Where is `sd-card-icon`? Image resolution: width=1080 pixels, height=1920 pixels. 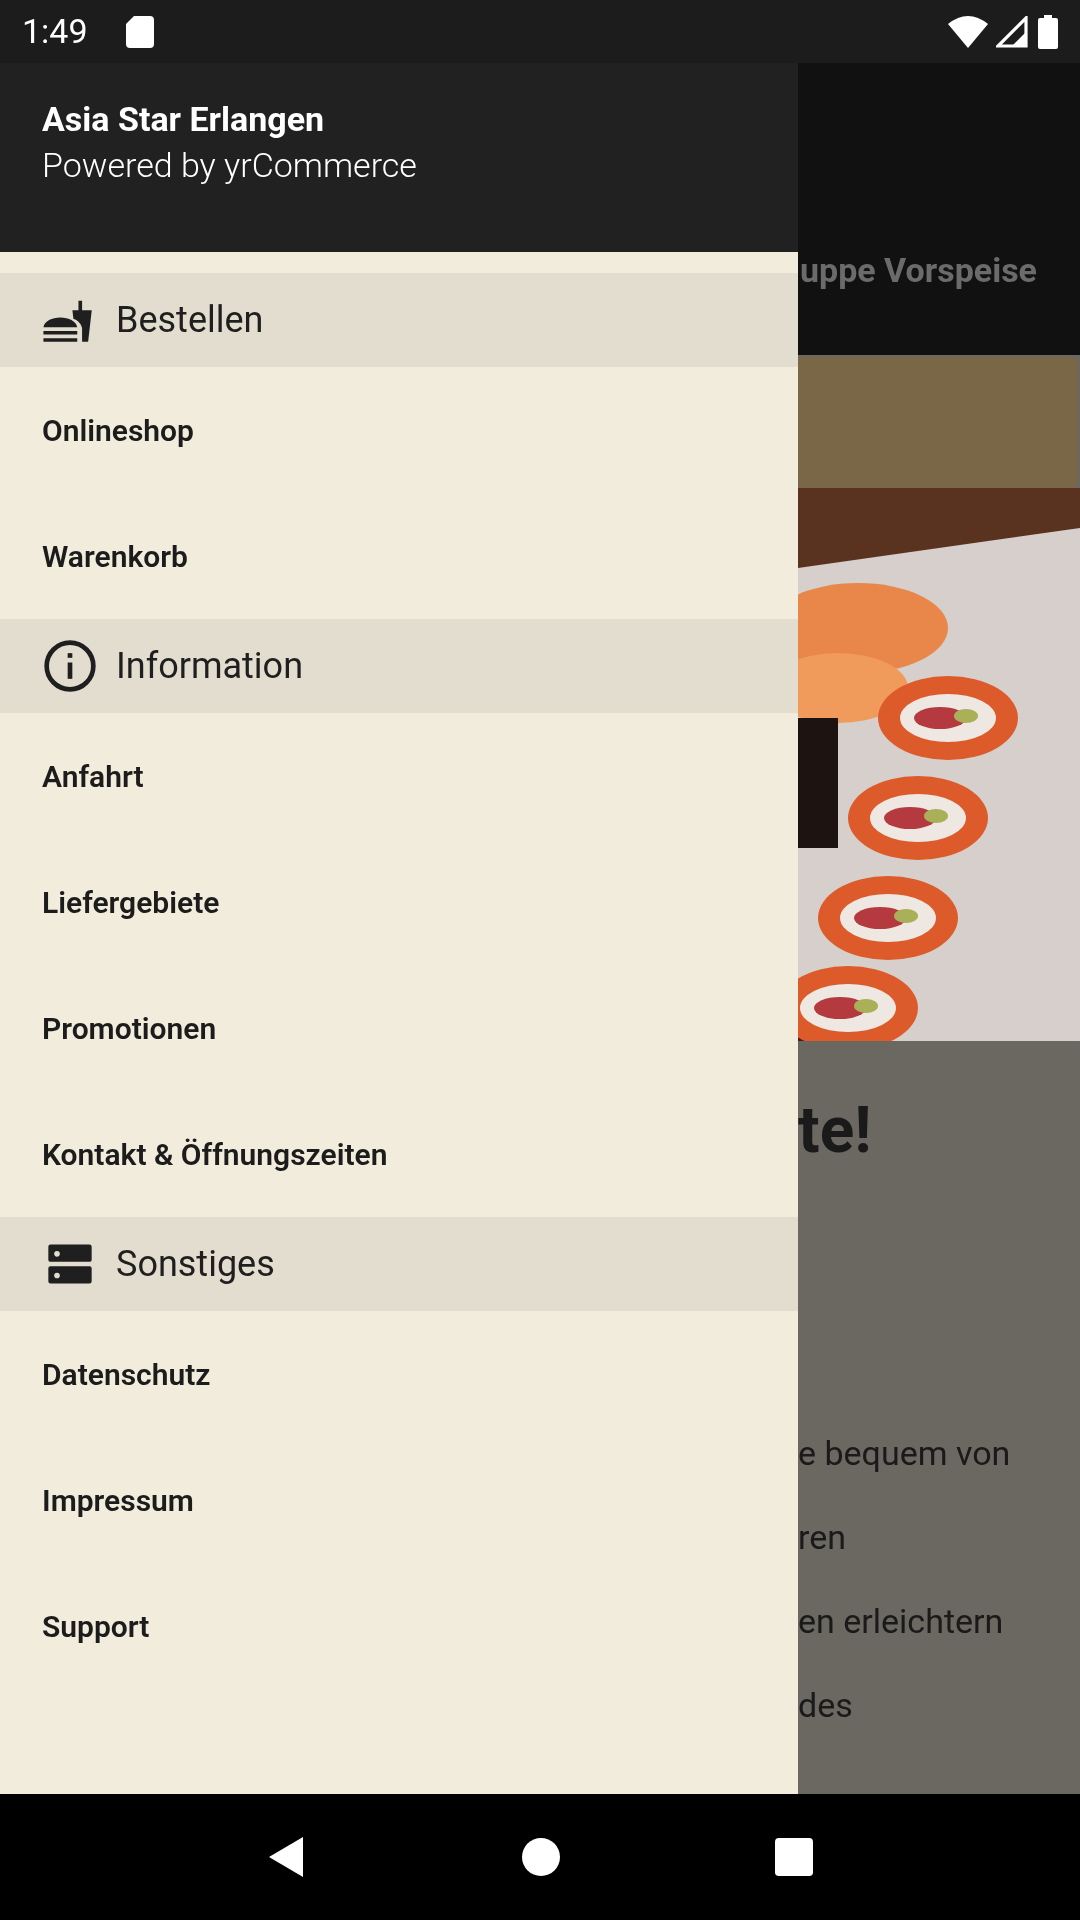 sd-card-icon is located at coordinates (139, 31).